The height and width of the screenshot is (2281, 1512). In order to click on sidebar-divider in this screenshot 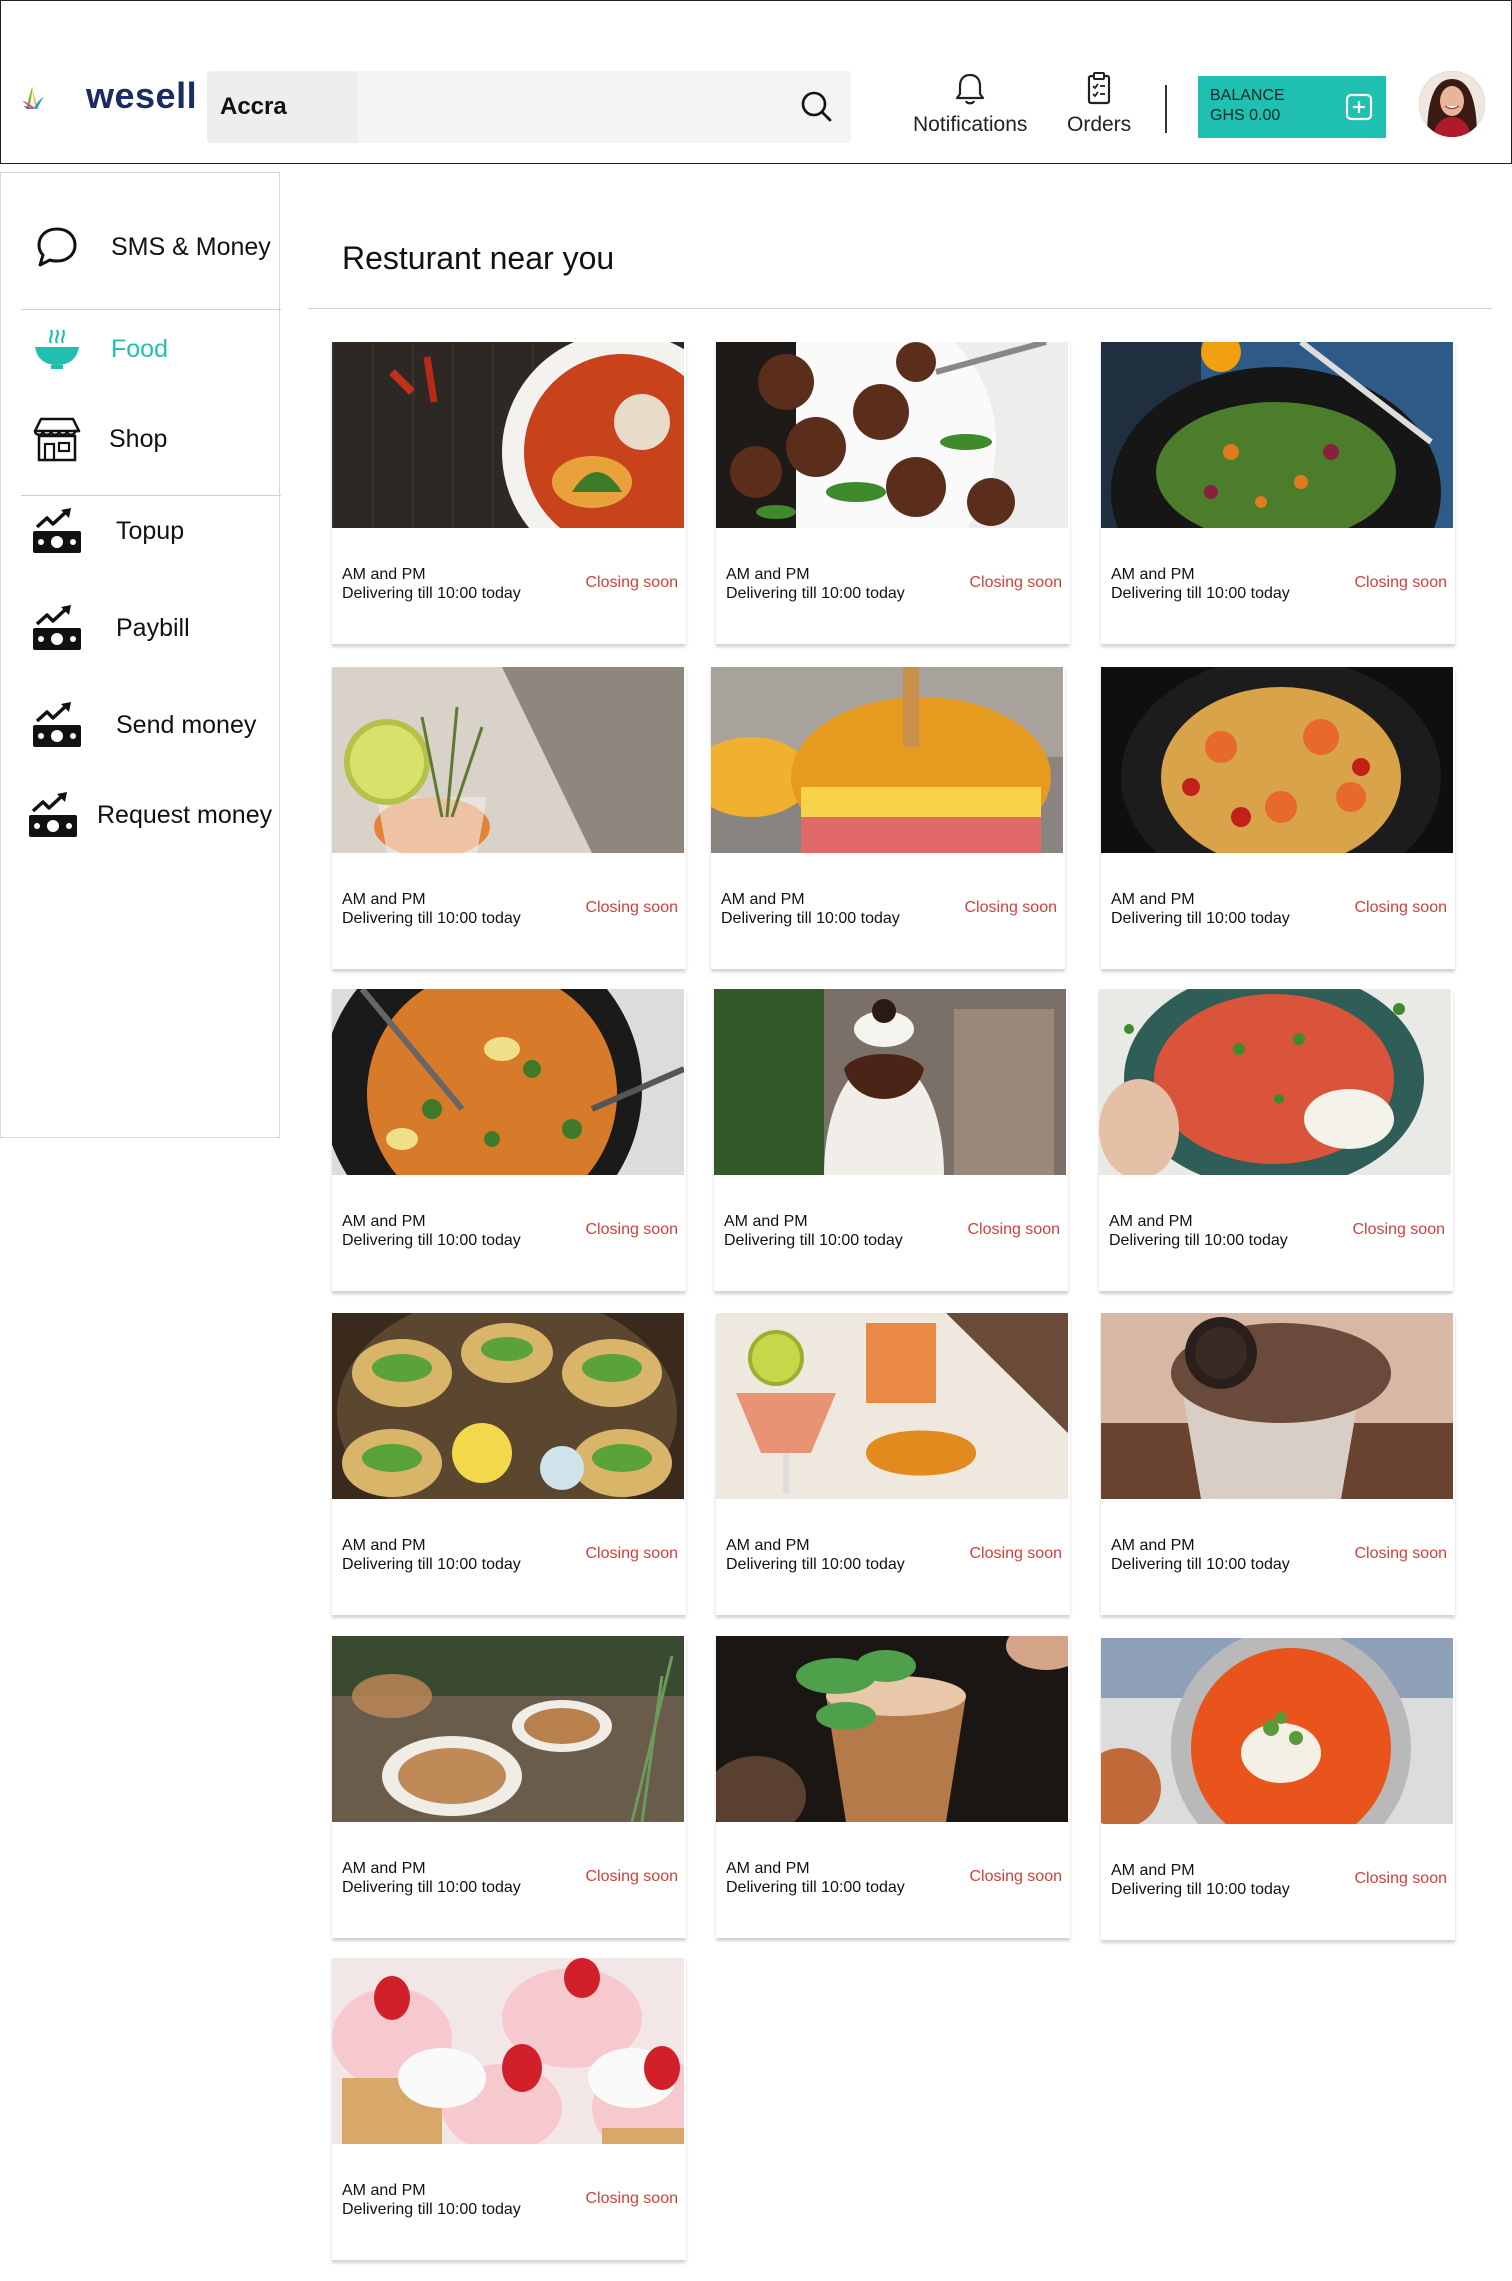, I will do `click(151, 495)`.